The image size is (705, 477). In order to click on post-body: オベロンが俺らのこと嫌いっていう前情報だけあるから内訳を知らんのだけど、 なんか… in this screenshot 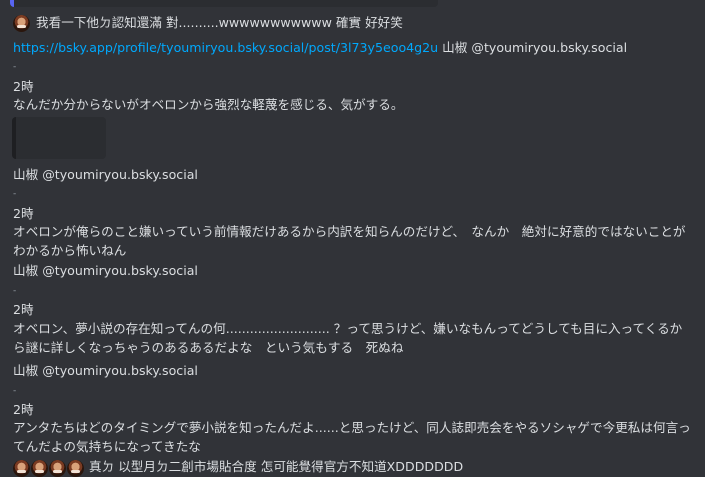, I will do `click(349, 241)`.